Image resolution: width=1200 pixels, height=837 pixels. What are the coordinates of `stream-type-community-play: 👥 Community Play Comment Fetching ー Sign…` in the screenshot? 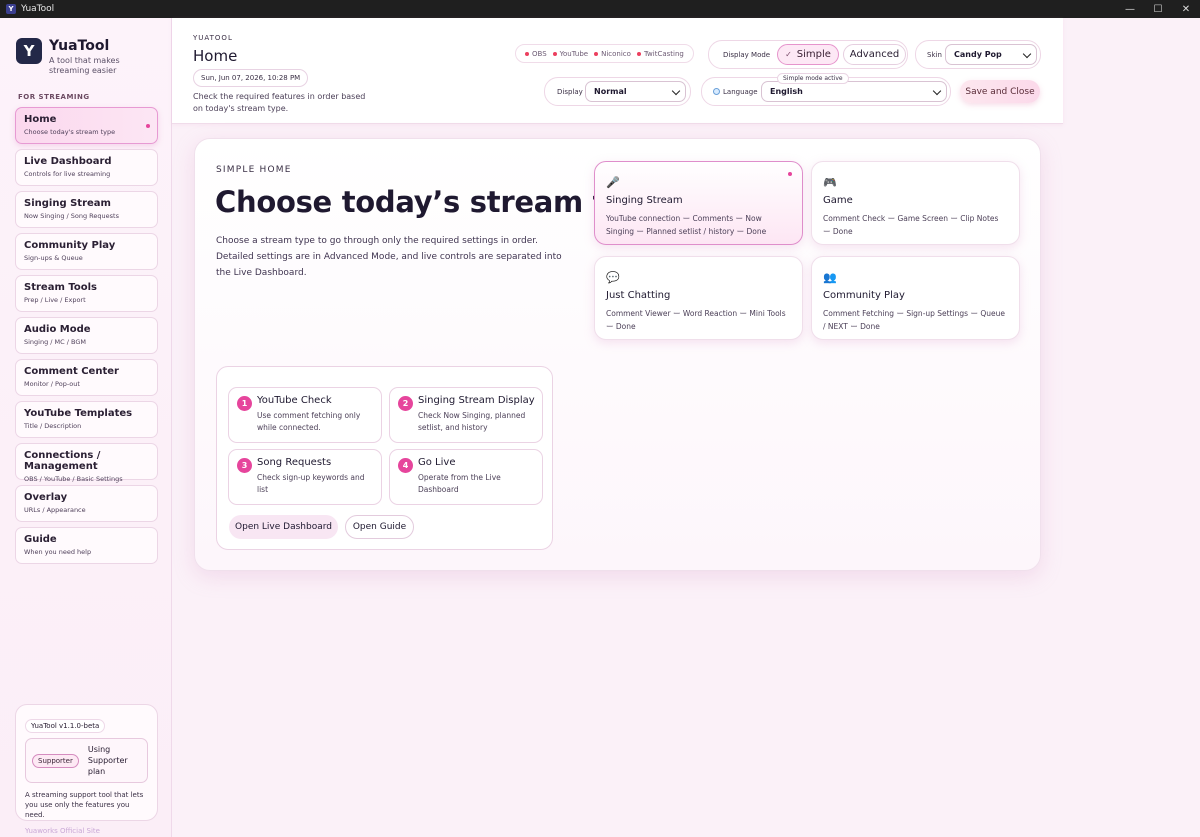 It's located at (915, 298).